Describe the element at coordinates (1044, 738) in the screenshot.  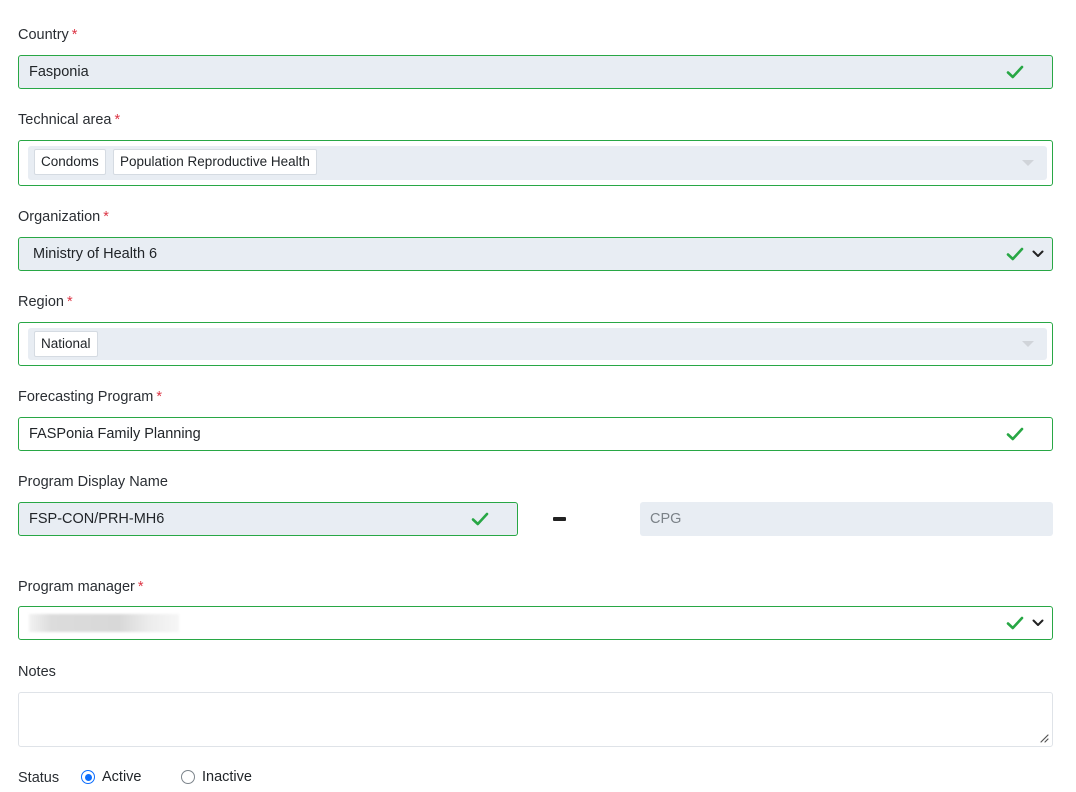
I see `resize-grip-icon` at that location.